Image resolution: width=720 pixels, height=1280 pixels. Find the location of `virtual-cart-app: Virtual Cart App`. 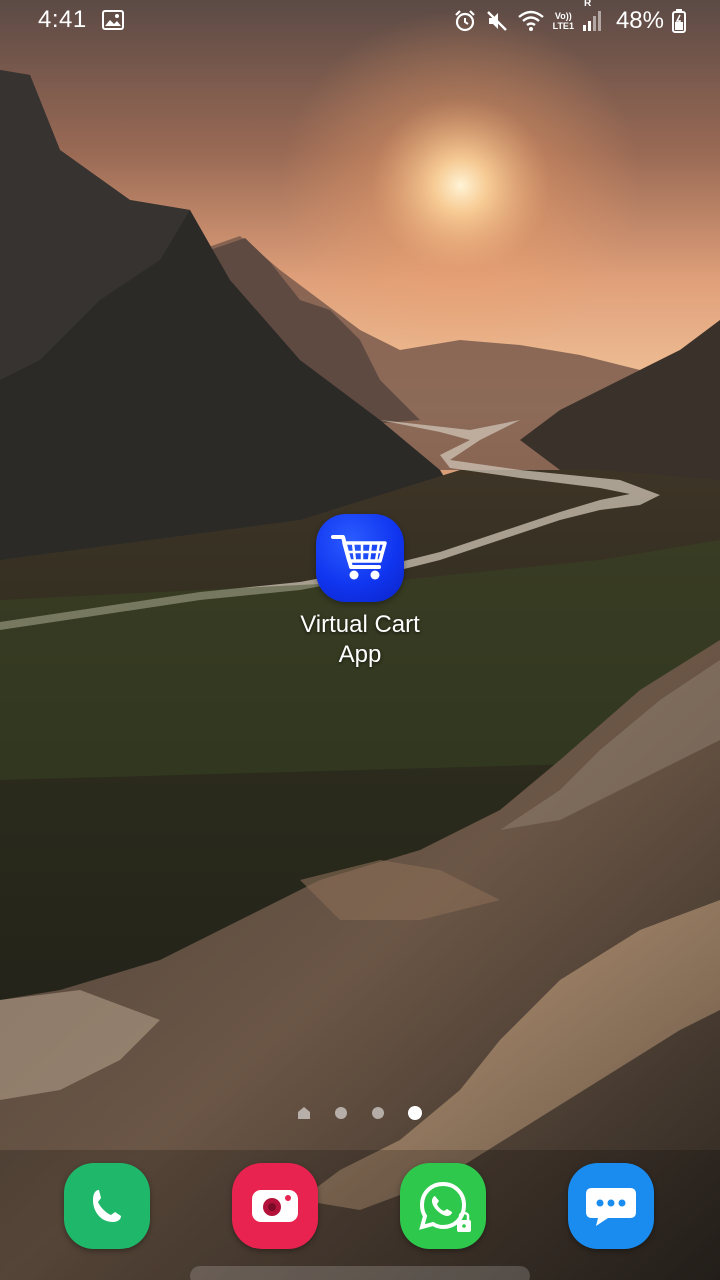

virtual-cart-app: Virtual Cart App is located at coordinates (360, 592).